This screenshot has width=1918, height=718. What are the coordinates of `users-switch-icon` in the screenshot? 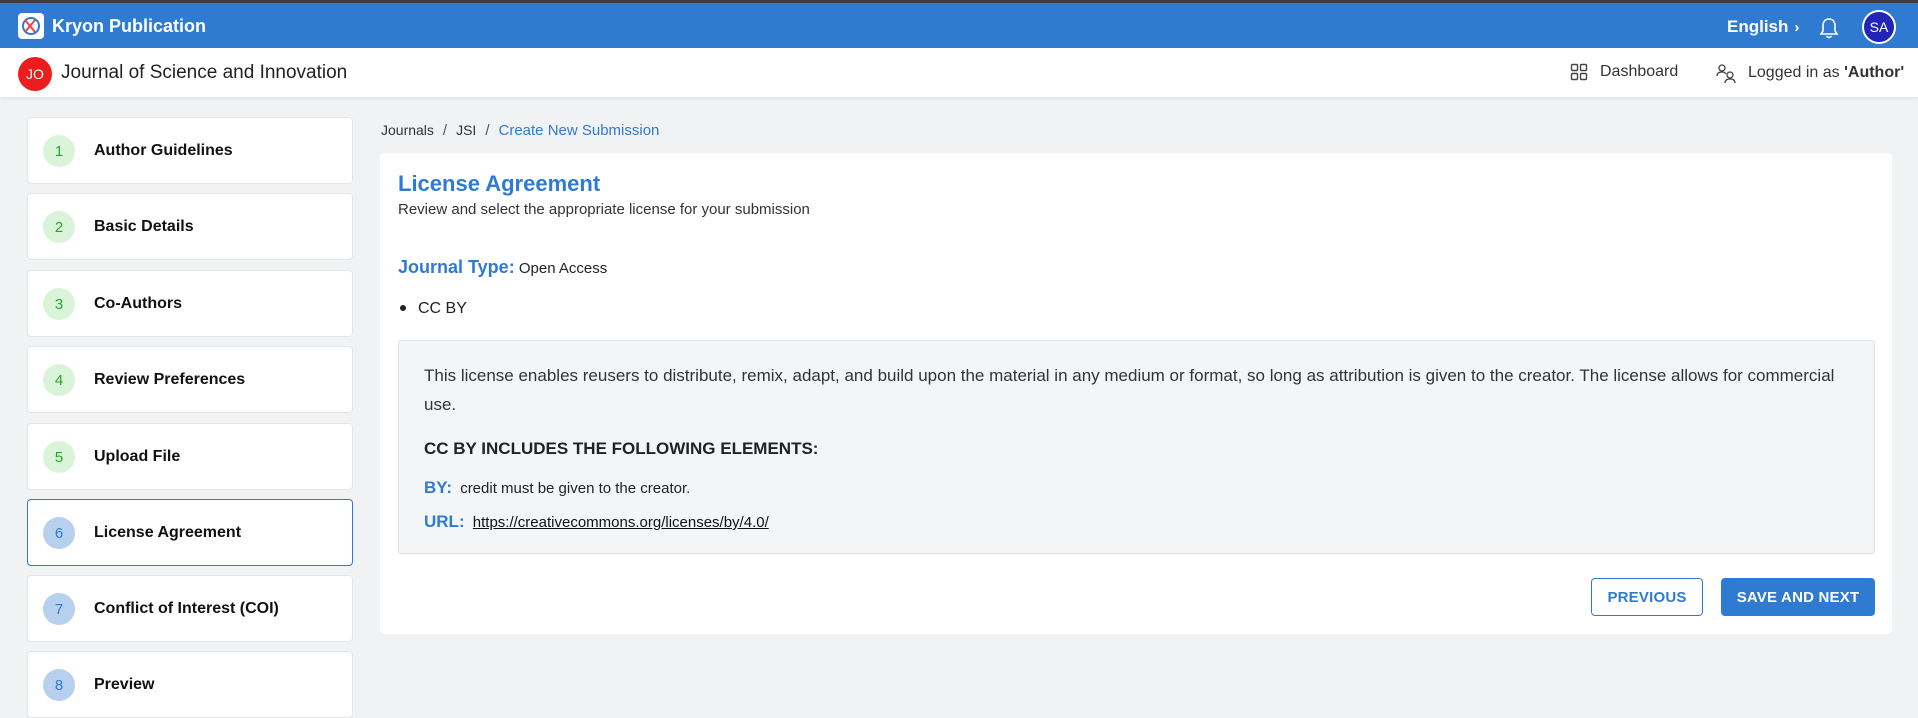 It's located at (1726, 73).